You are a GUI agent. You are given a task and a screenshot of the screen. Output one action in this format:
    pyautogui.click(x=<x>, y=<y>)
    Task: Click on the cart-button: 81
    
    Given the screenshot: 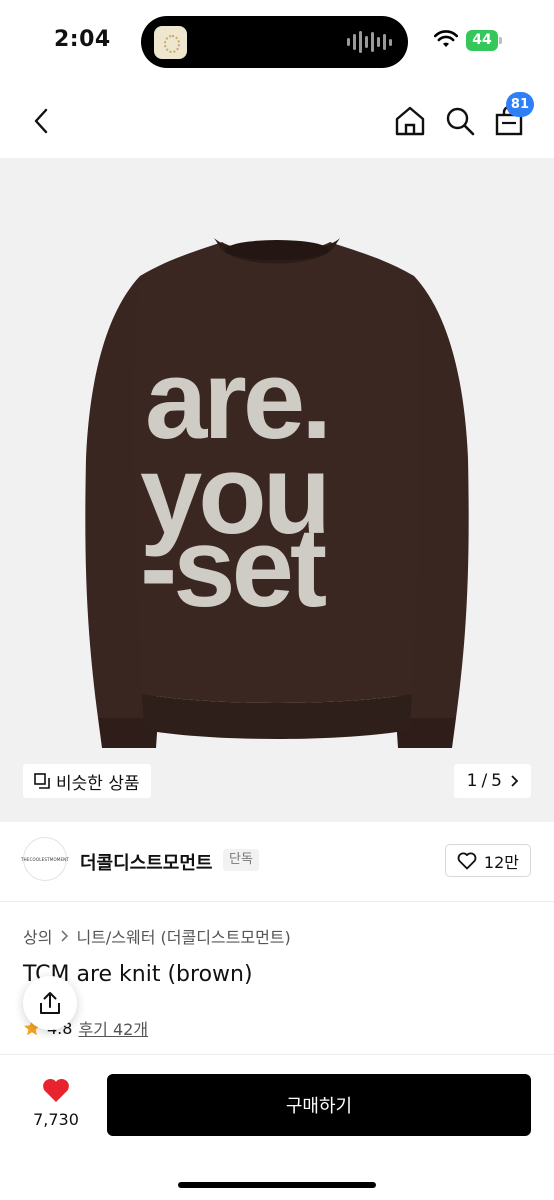 What is the action you would take?
    pyautogui.click(x=513, y=116)
    